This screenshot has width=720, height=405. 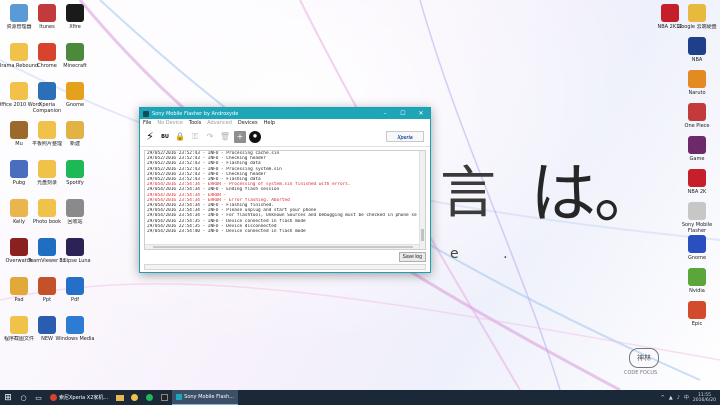 What do you see at coordinates (119, 397) in the screenshot?
I see `folder-icon` at bounding box center [119, 397].